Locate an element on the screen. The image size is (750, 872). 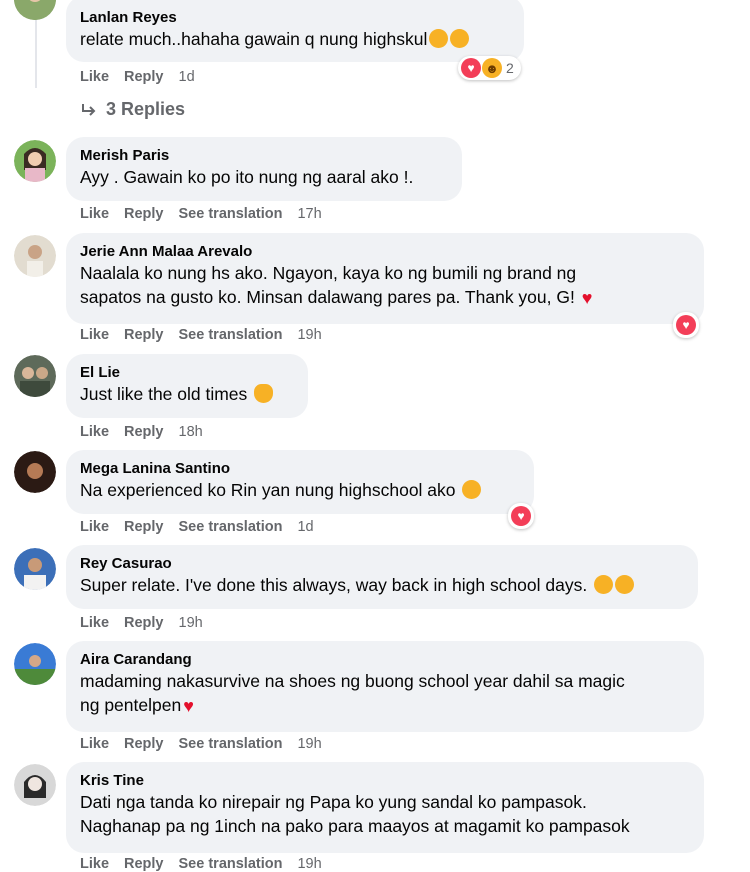
comment-text-line: ng pentelpen ♥ is located at coordinates (137, 705).